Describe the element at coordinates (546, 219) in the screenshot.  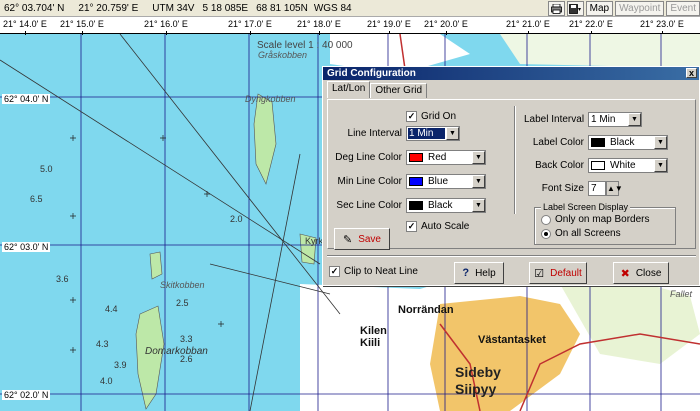
I see `radio-map-borders` at that location.